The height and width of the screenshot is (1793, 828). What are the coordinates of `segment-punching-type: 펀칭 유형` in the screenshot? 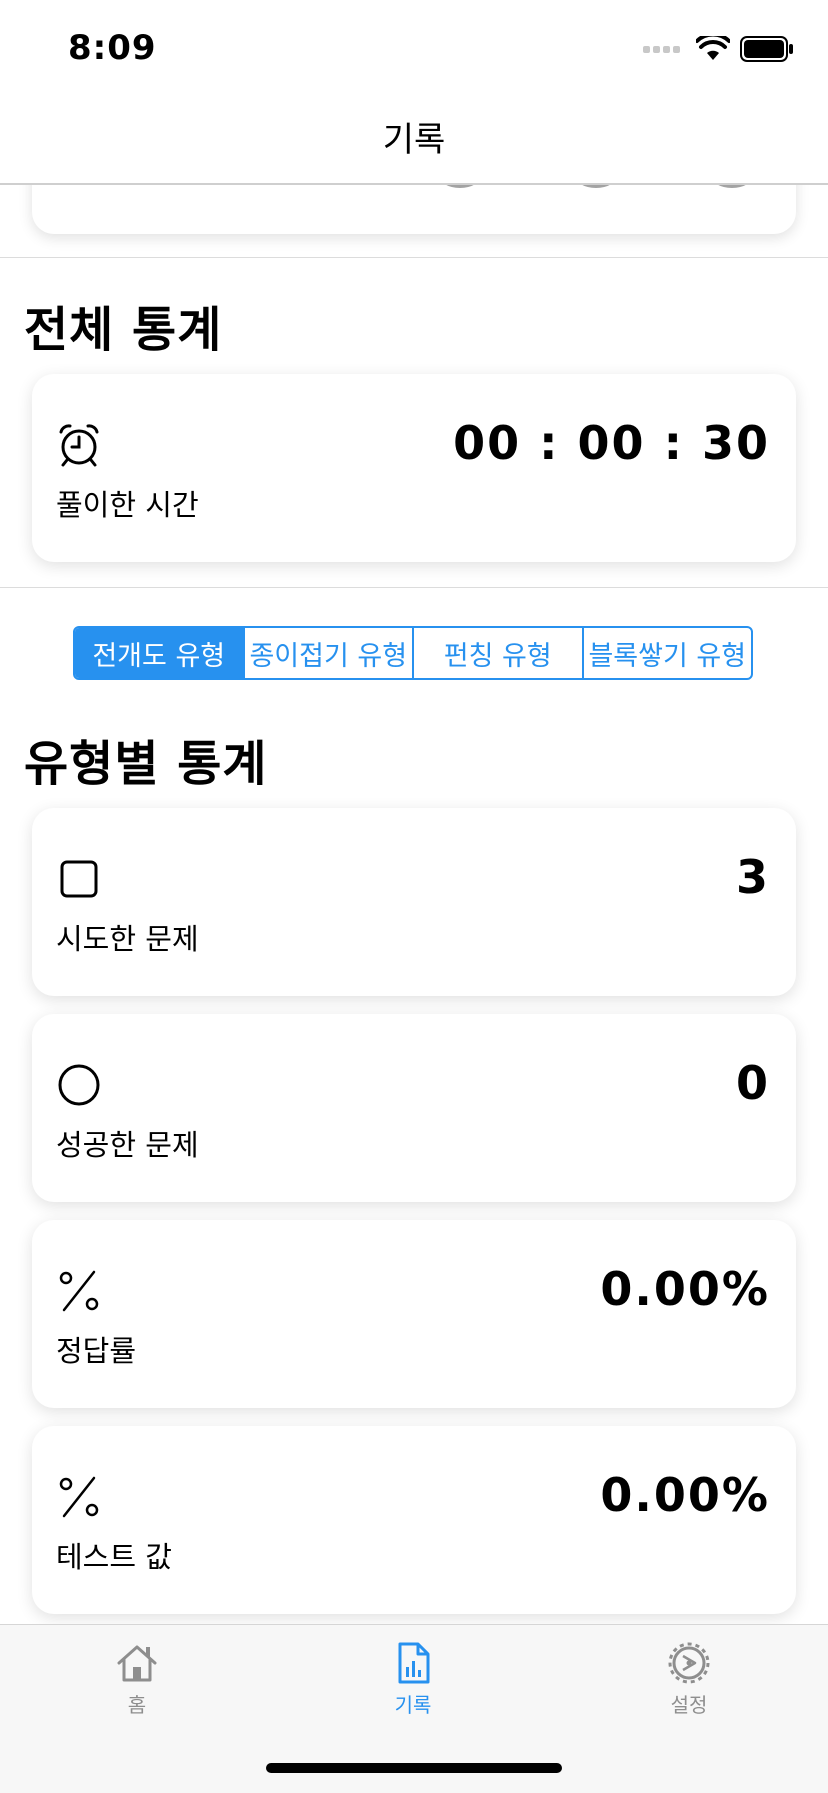 It's located at (497, 653).